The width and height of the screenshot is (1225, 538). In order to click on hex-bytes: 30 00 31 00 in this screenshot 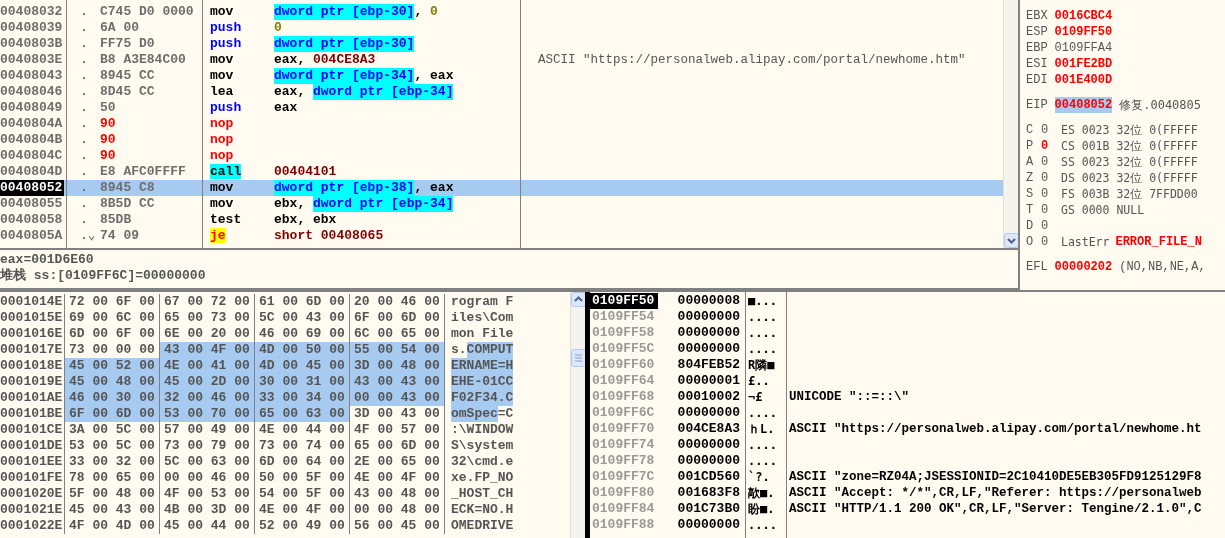, I will do `click(301, 382)`.